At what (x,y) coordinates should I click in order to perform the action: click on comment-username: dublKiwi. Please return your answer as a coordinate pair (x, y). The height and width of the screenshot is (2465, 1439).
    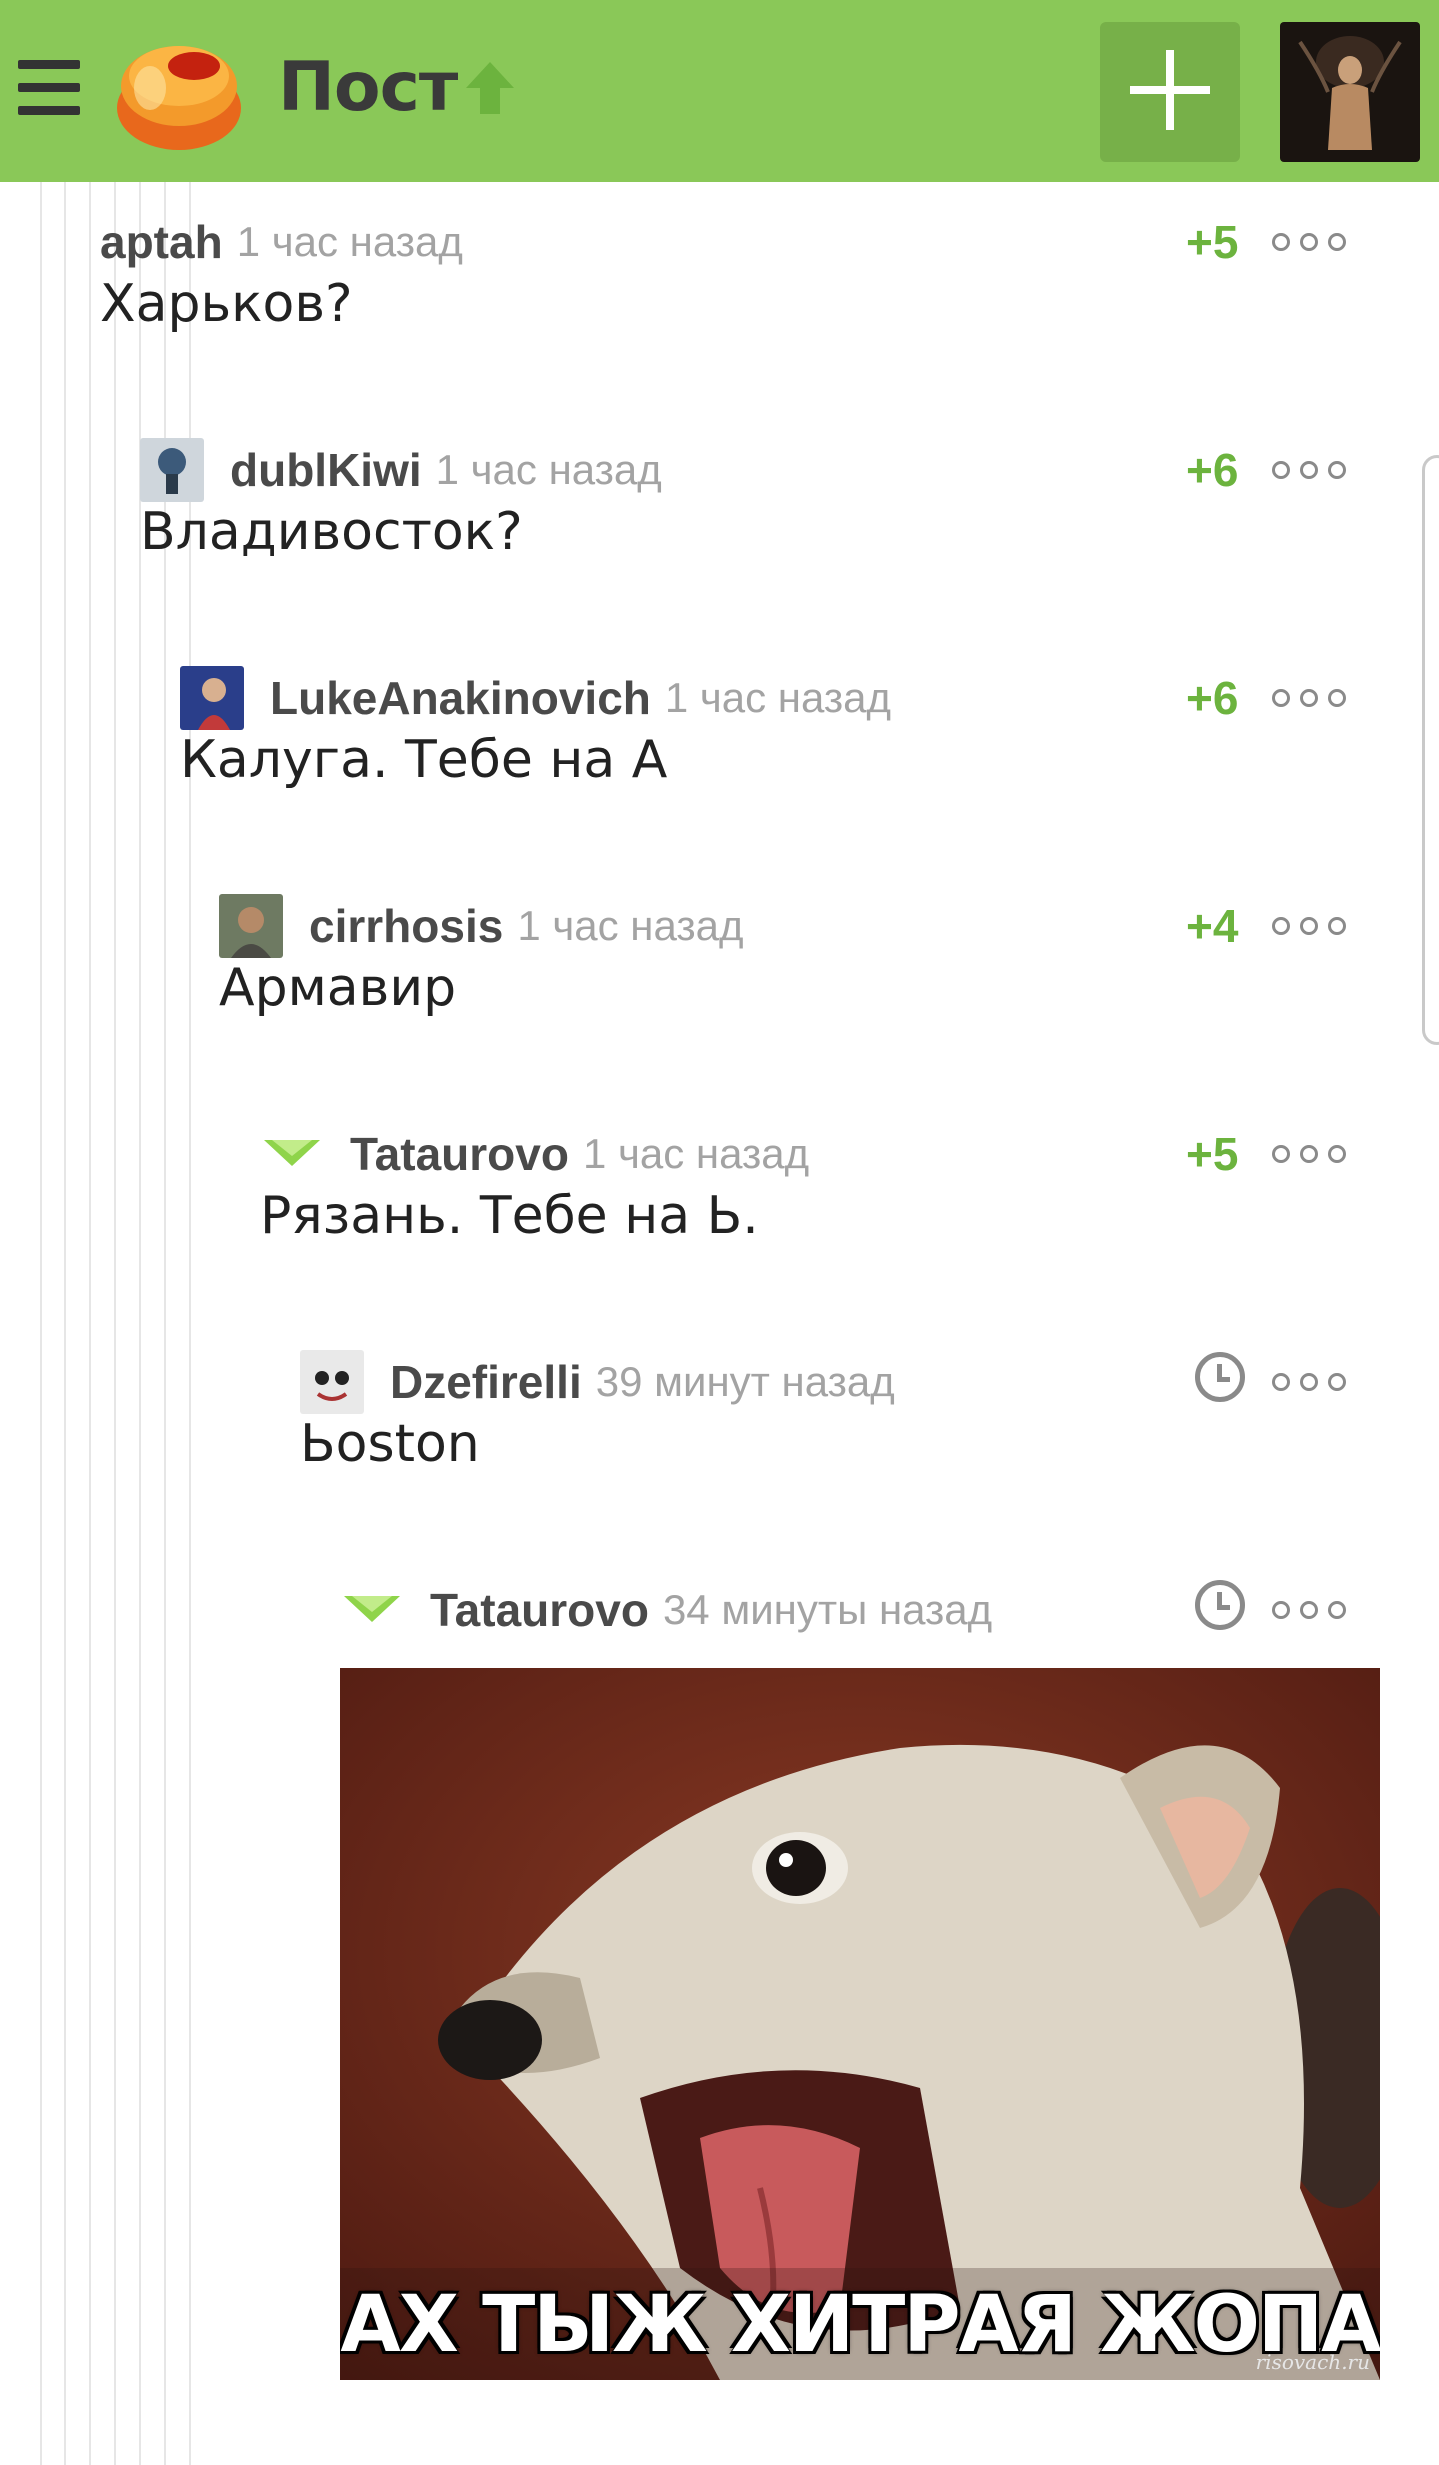
    Looking at the image, I should click on (326, 470).